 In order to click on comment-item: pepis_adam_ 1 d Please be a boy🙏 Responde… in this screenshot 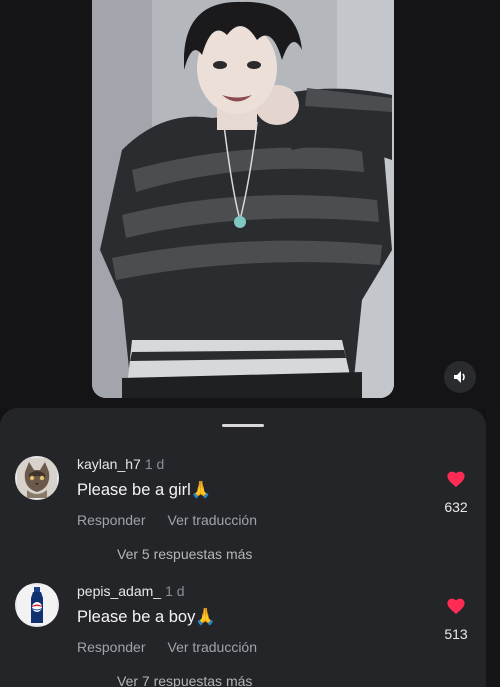, I will do `click(243, 635)`.